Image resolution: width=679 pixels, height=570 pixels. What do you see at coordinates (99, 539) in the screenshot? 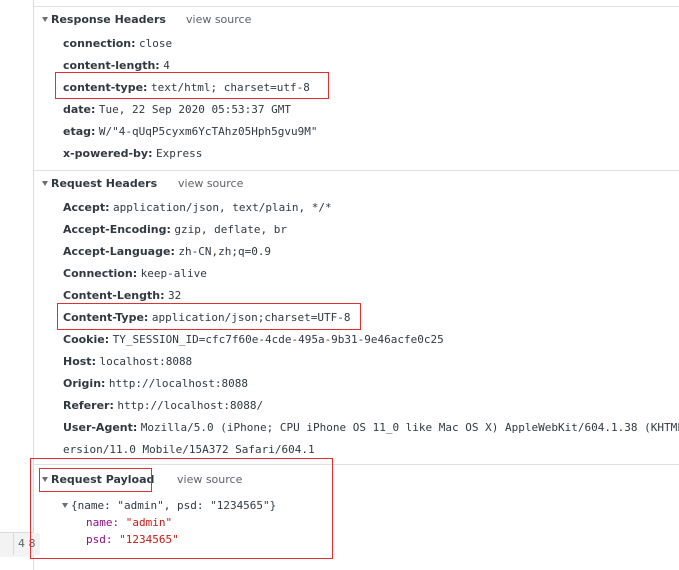
I see `payload-field-key: psd:` at bounding box center [99, 539].